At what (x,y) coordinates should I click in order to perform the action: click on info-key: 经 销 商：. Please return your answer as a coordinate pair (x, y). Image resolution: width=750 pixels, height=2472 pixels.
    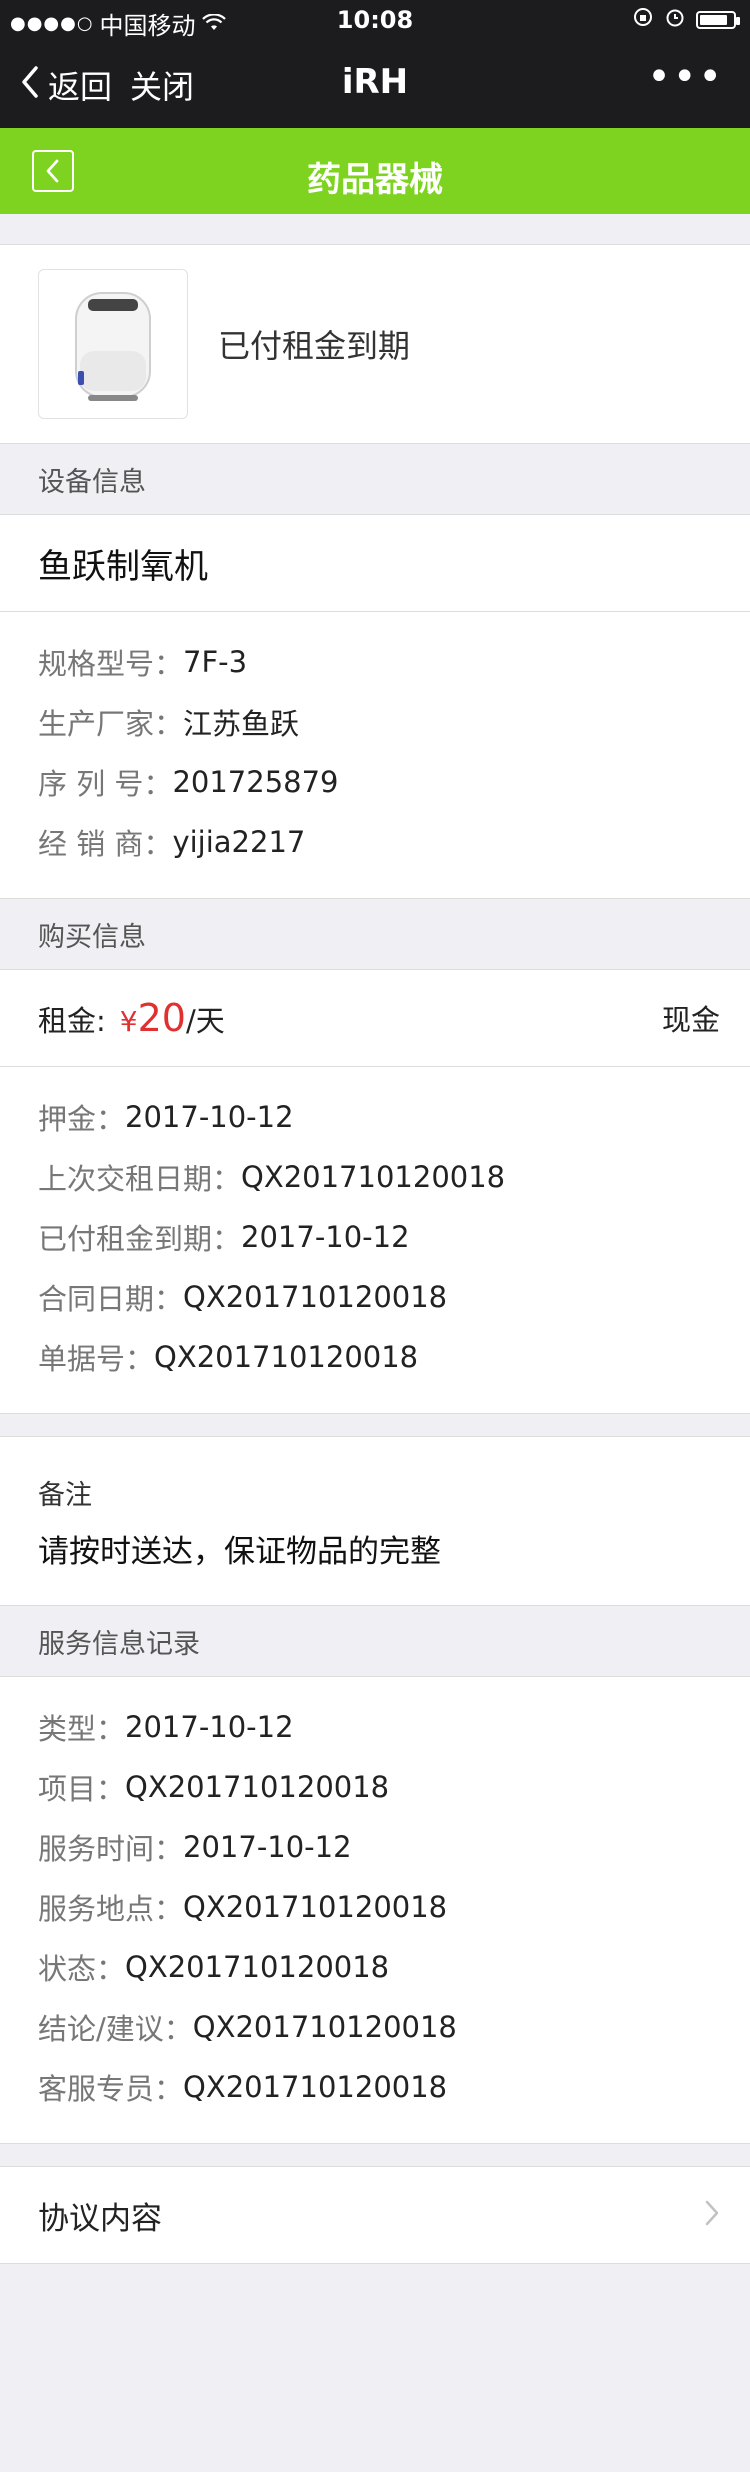
    Looking at the image, I should click on (105, 844).